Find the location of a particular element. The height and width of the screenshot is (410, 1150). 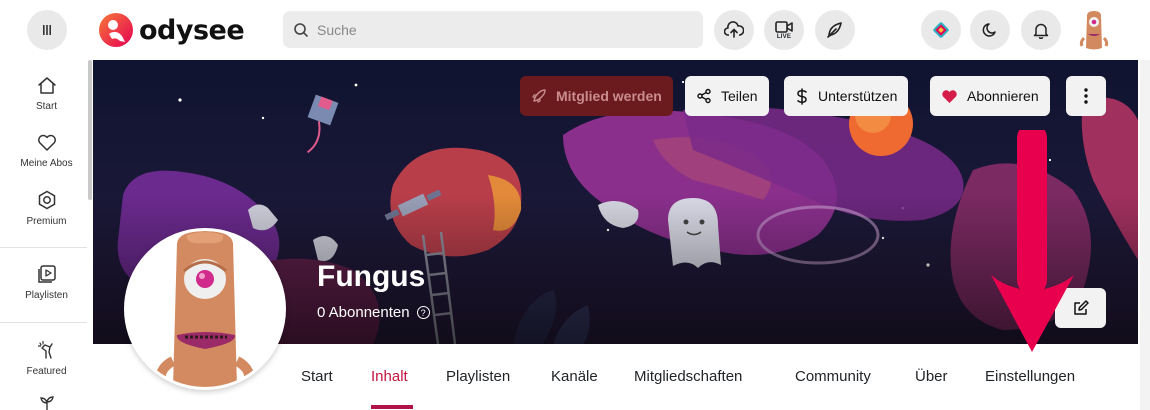

dark-mode-toggle is located at coordinates (990, 30).